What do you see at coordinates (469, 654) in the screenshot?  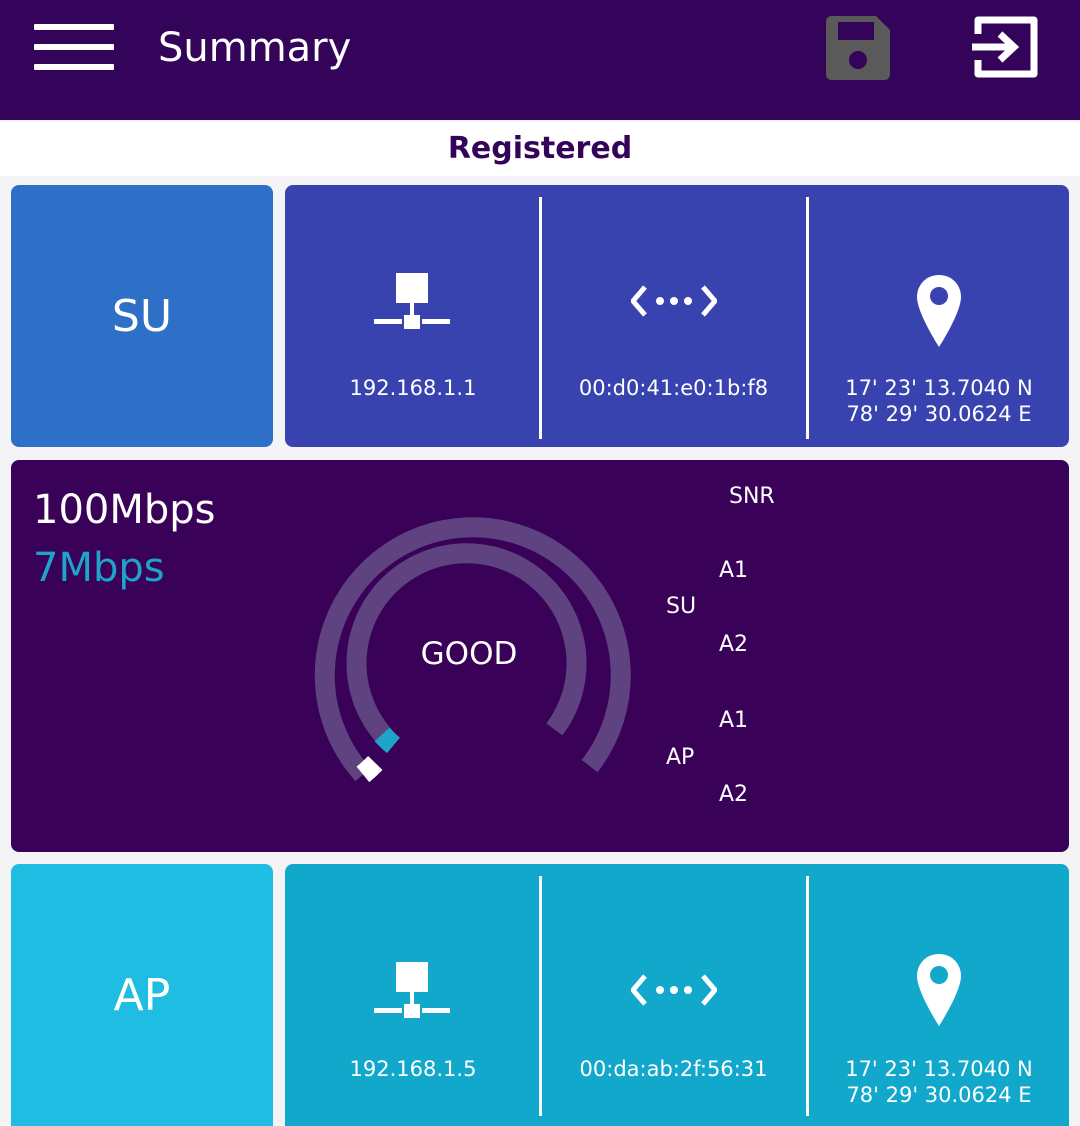 I see `link-quality-label: GOOD` at bounding box center [469, 654].